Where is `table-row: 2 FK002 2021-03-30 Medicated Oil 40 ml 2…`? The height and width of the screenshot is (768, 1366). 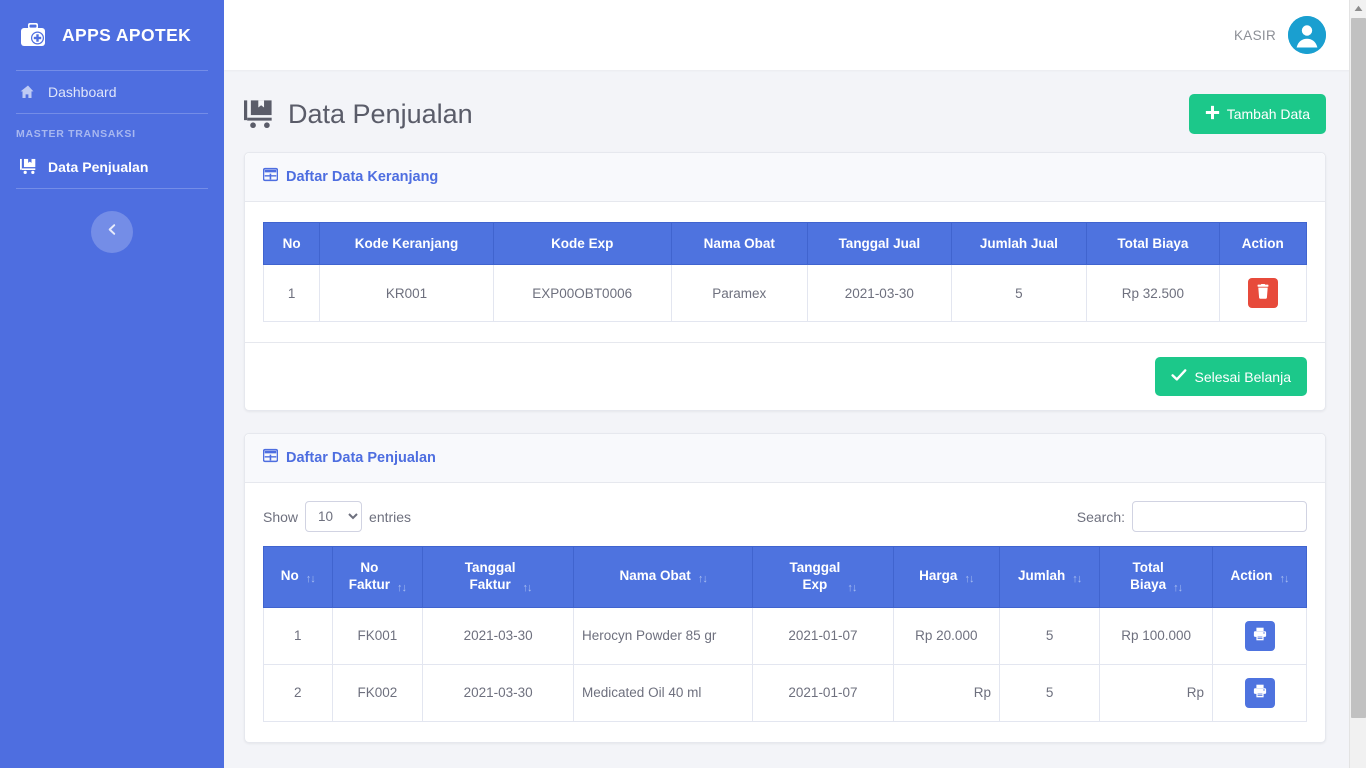 table-row: 2 FK002 2021-03-30 Medicated Oil 40 ml 2… is located at coordinates (785, 692).